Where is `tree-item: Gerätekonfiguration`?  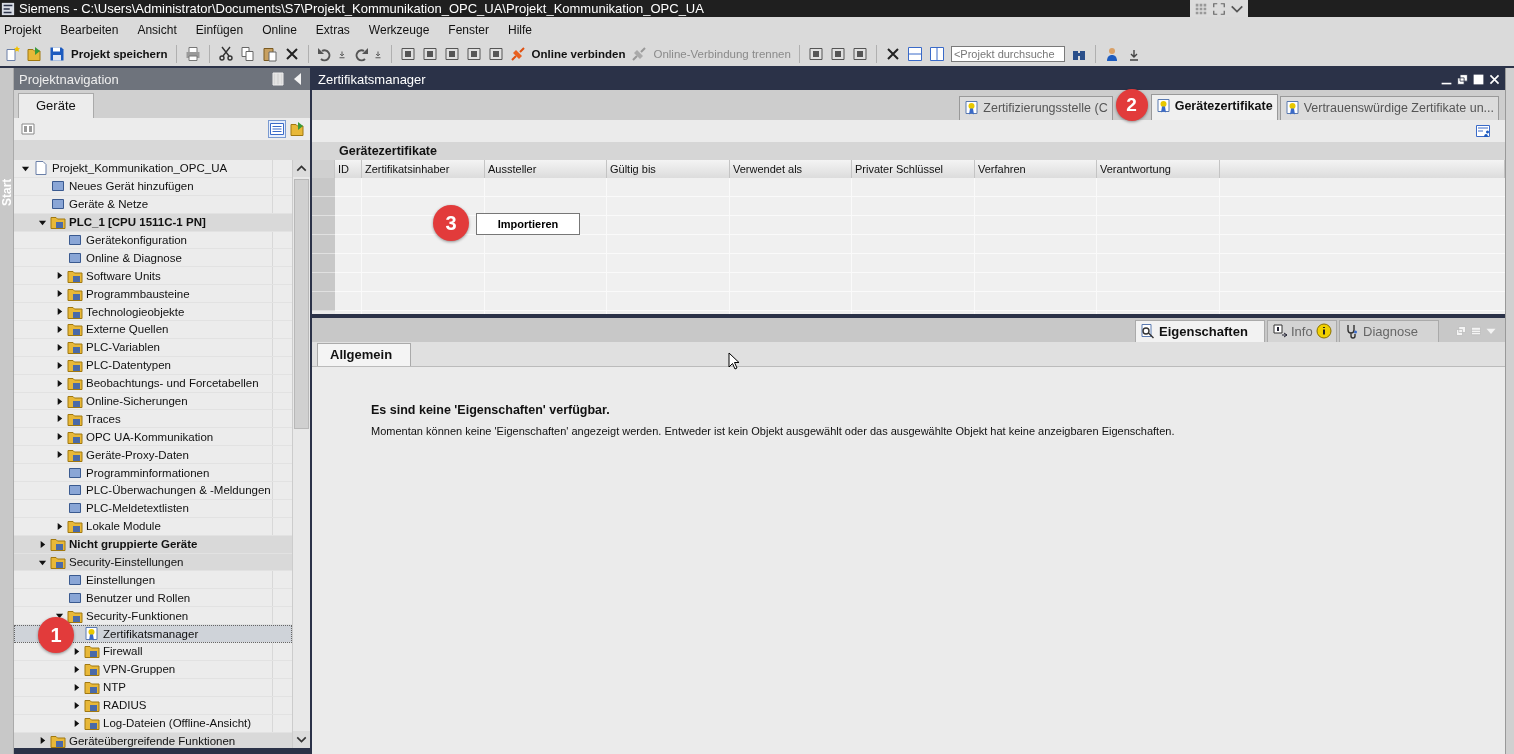 tree-item: Gerätekonfiguration is located at coordinates (153, 240).